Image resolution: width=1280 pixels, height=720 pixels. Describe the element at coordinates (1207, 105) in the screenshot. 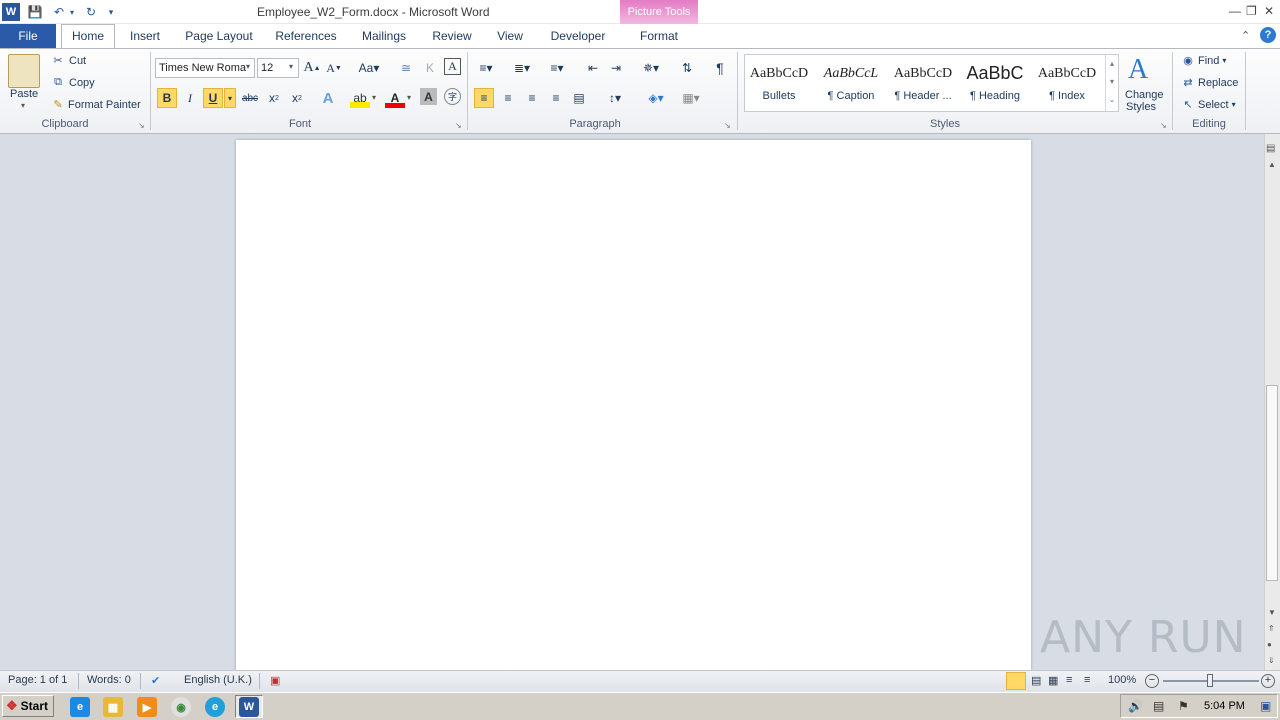

I see `select-button: ↖ Select ▾` at that location.